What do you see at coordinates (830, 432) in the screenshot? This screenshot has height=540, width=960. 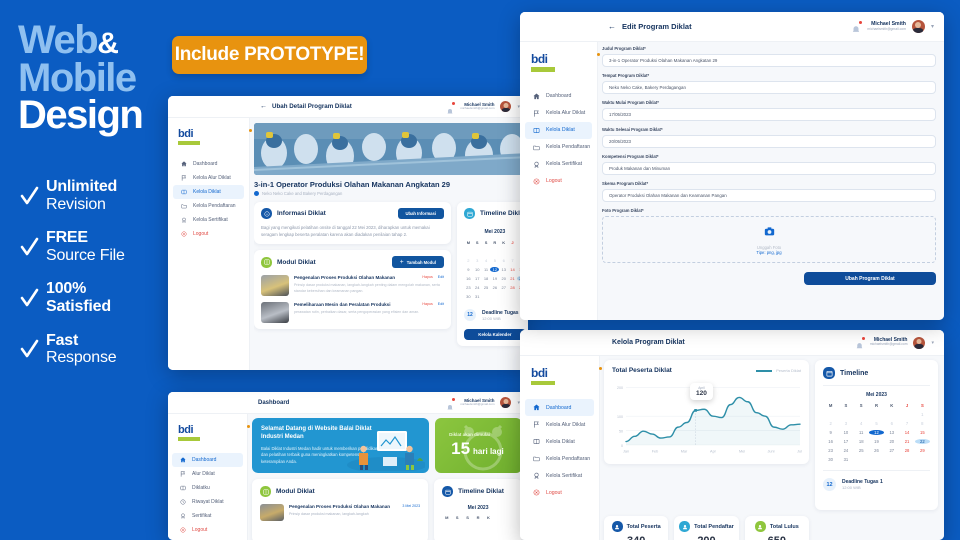 I see `calendar-cell: 9` at bounding box center [830, 432].